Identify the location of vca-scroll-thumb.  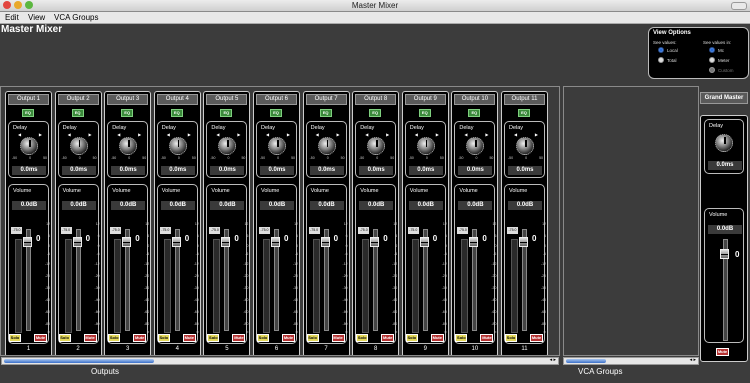
(586, 361).